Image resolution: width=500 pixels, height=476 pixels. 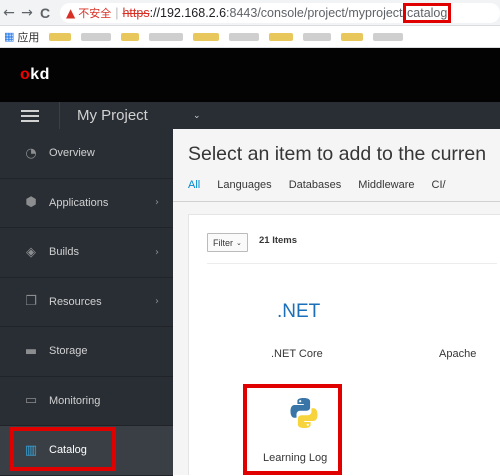 I want to click on item-count: 21 Items, so click(x=278, y=240).